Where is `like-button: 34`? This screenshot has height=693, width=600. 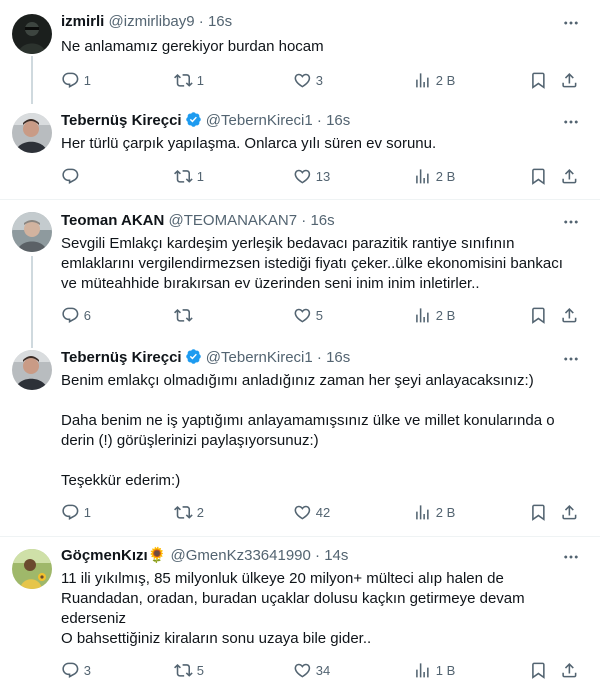 like-button: 34 is located at coordinates (311, 670).